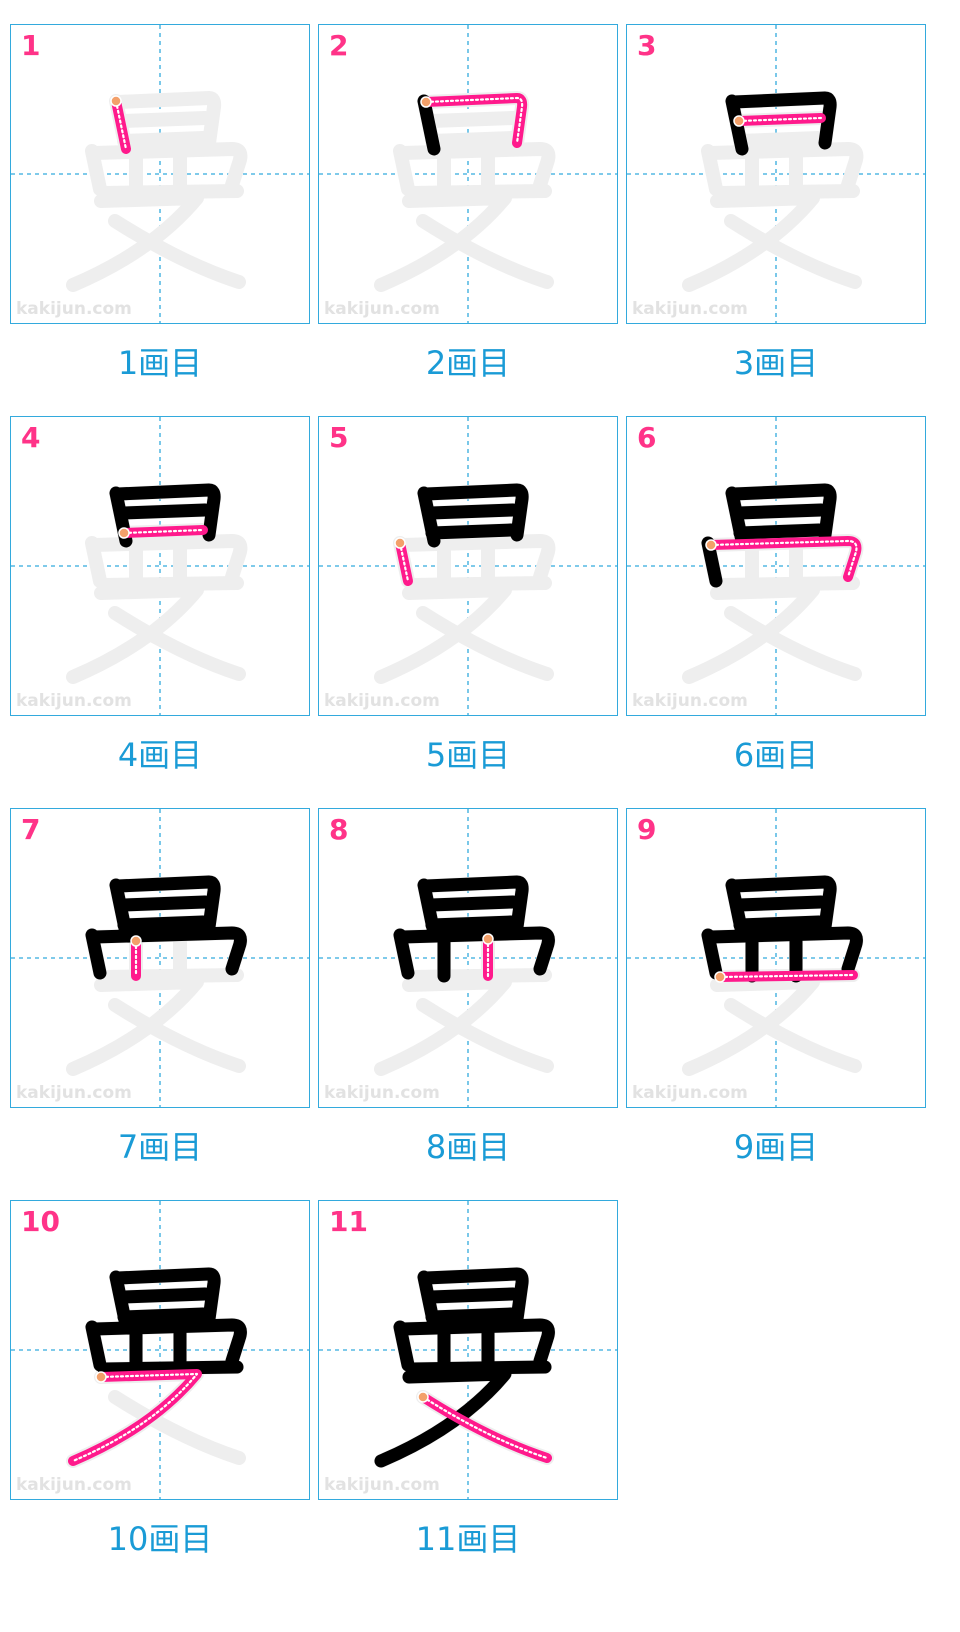 This screenshot has width=960, height=1632. What do you see at coordinates (776, 755) in the screenshot?
I see `step-caption: 6画目` at bounding box center [776, 755].